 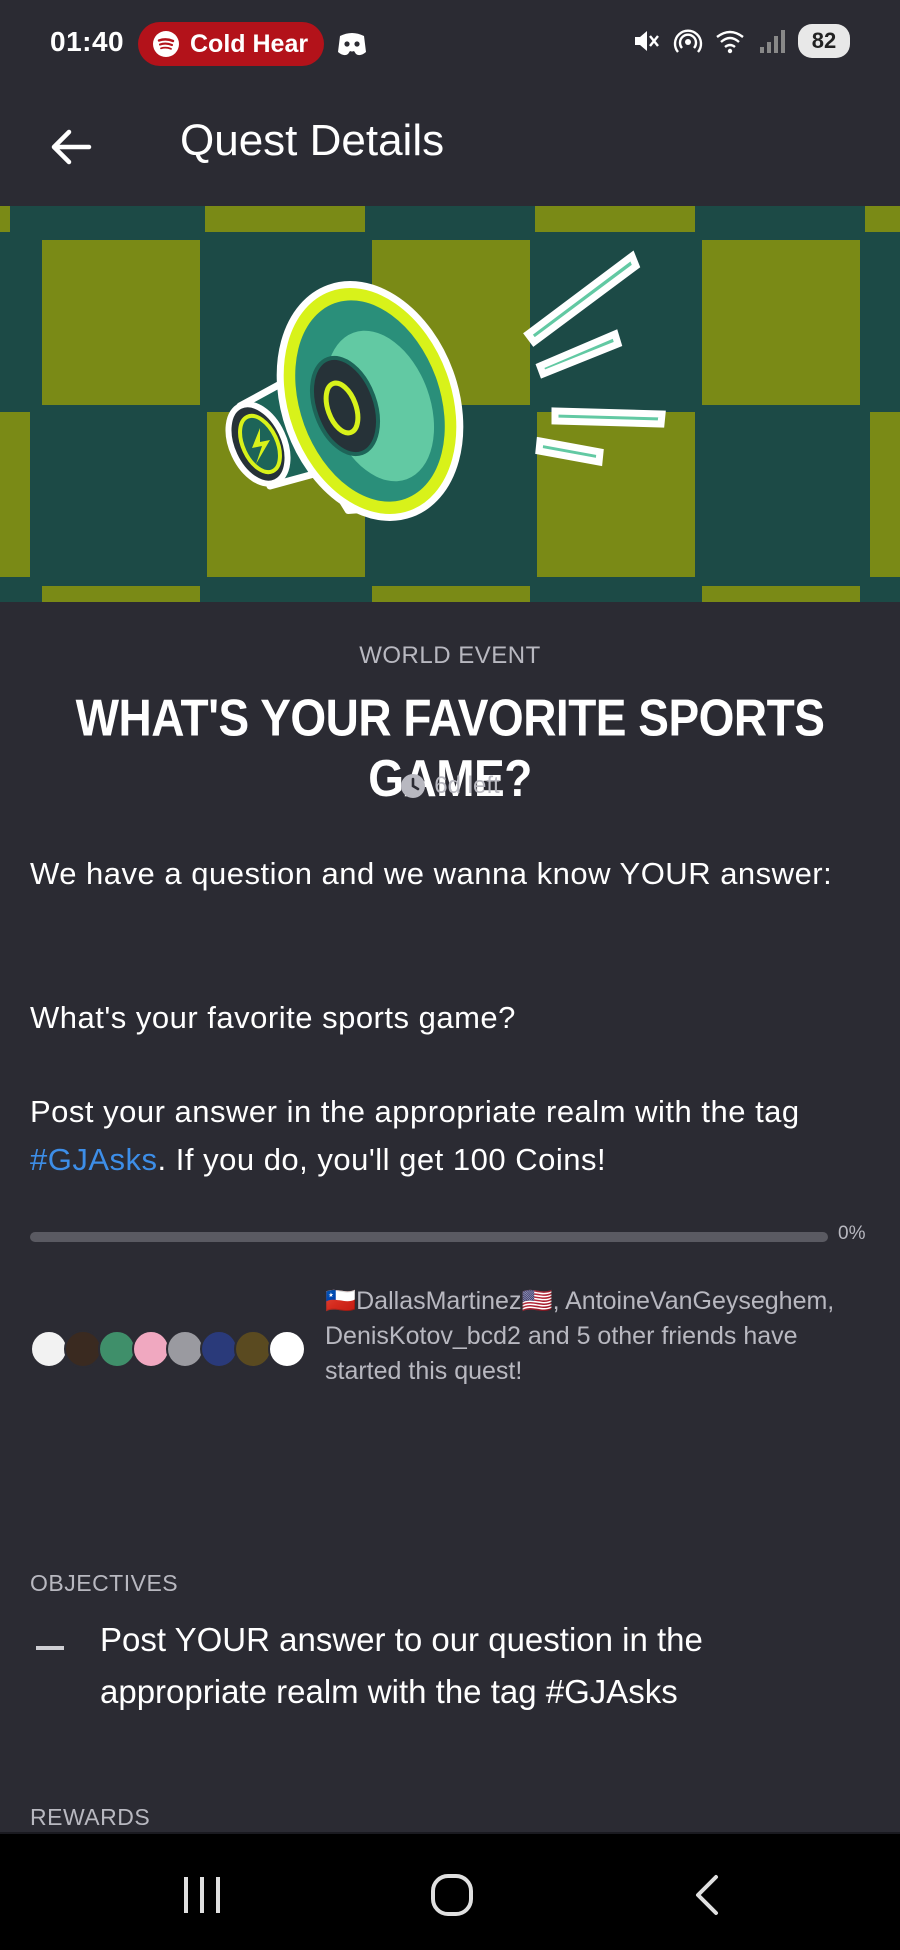 I want to click on objectives-heading: OBJECTIVES, so click(x=104, y=1583).